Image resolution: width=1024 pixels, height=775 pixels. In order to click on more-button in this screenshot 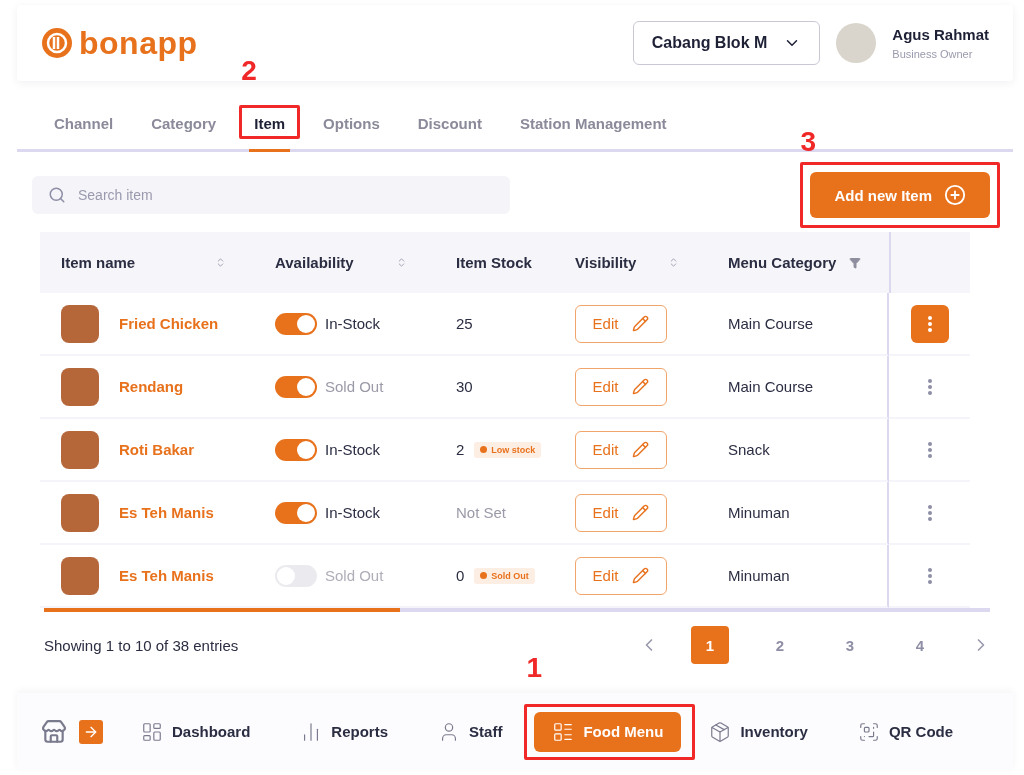, I will do `click(929, 323)`.